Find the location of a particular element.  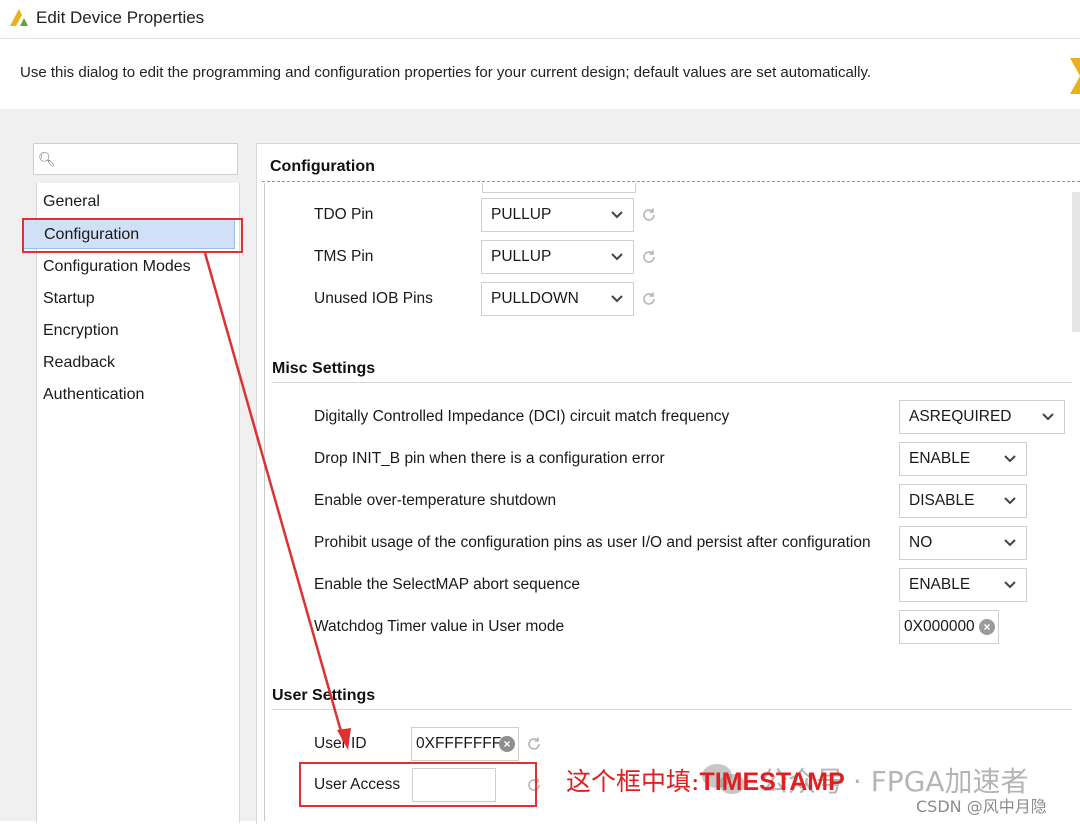

panel-title: Configuration is located at coordinates (322, 166).